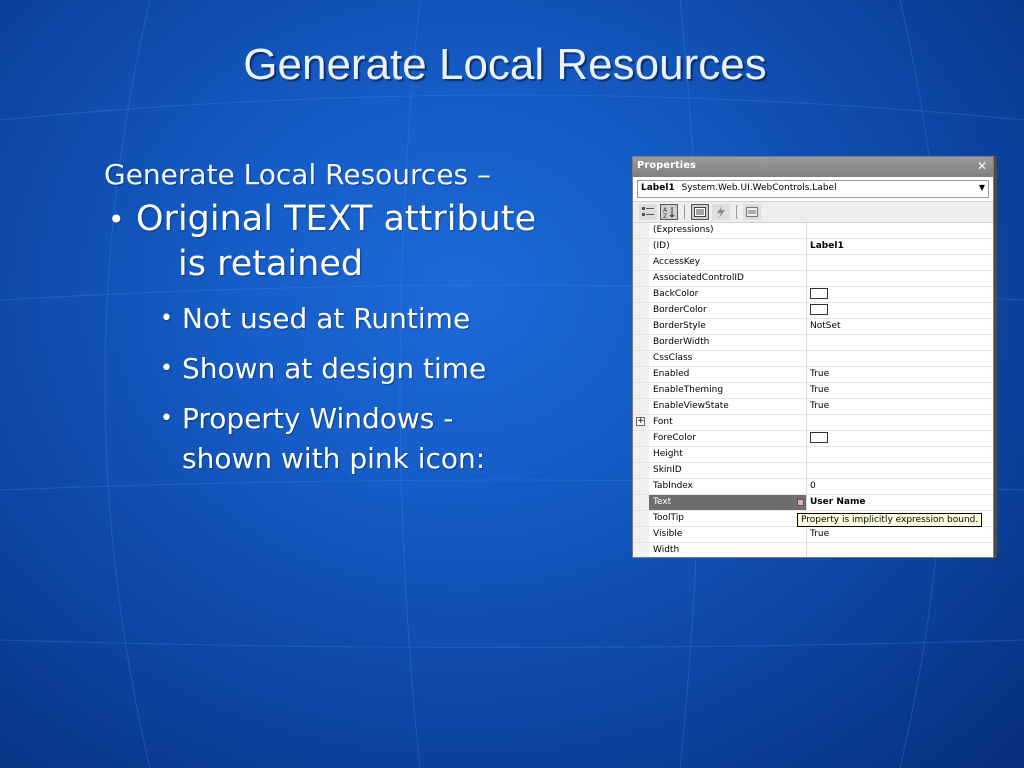 The width and height of the screenshot is (1024, 768). Describe the element at coordinates (728, 454) in the screenshot. I see `property-name: Height` at that location.